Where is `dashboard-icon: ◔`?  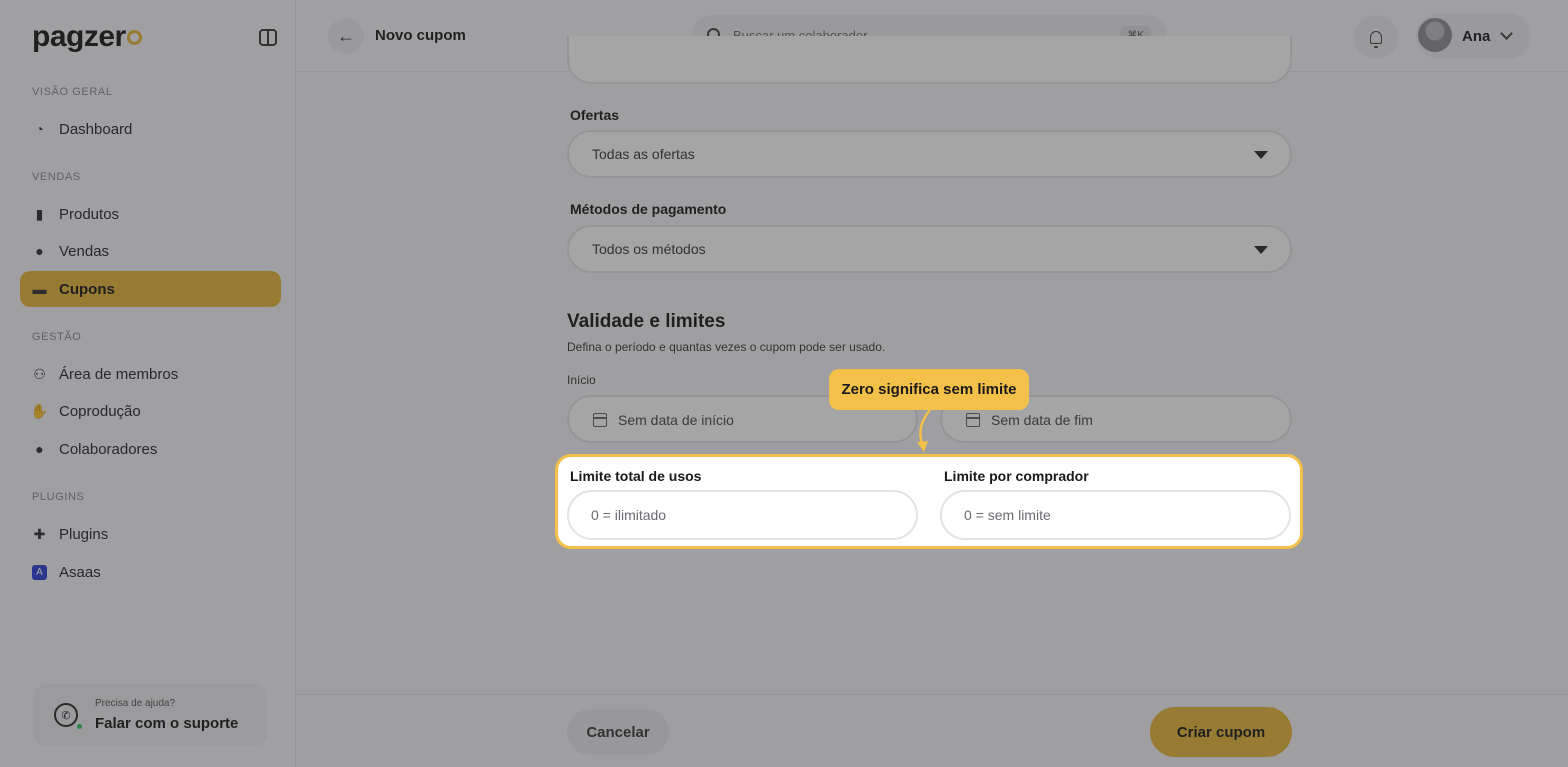
dashboard-icon: ◔ is located at coordinates (39, 129).